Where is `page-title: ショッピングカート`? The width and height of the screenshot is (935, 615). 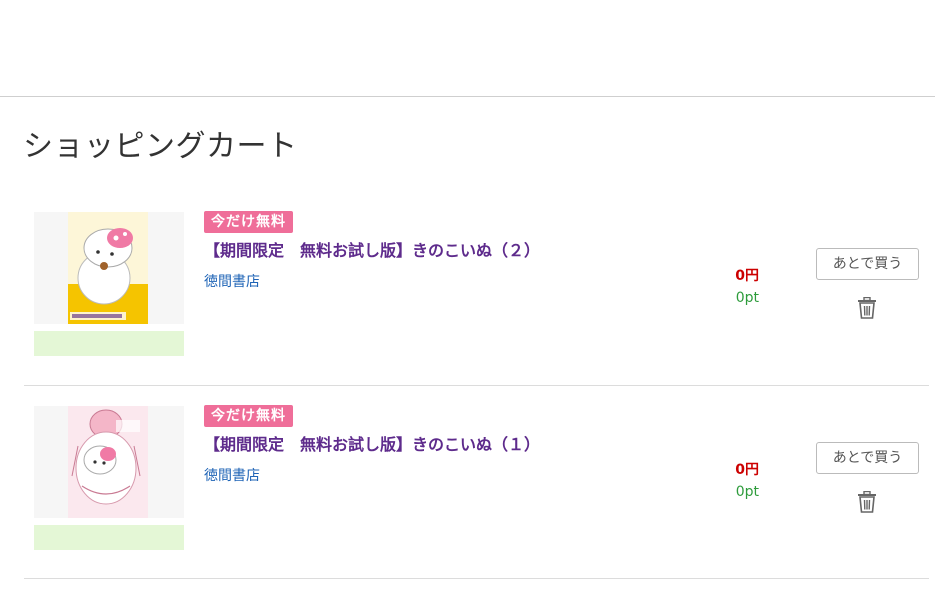
page-title: ショッピングカート is located at coordinates (160, 146).